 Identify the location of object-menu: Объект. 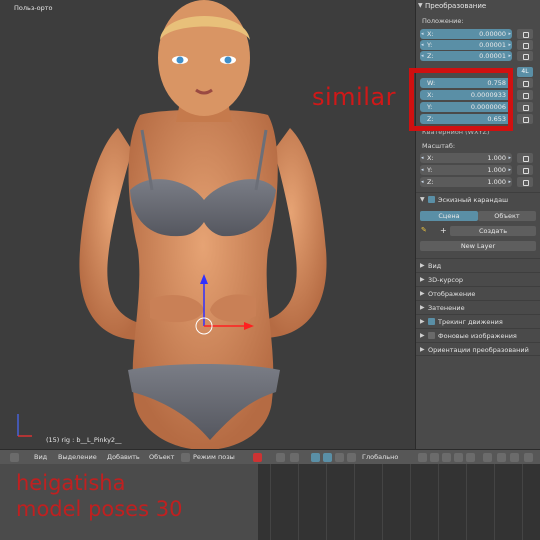
(161, 457).